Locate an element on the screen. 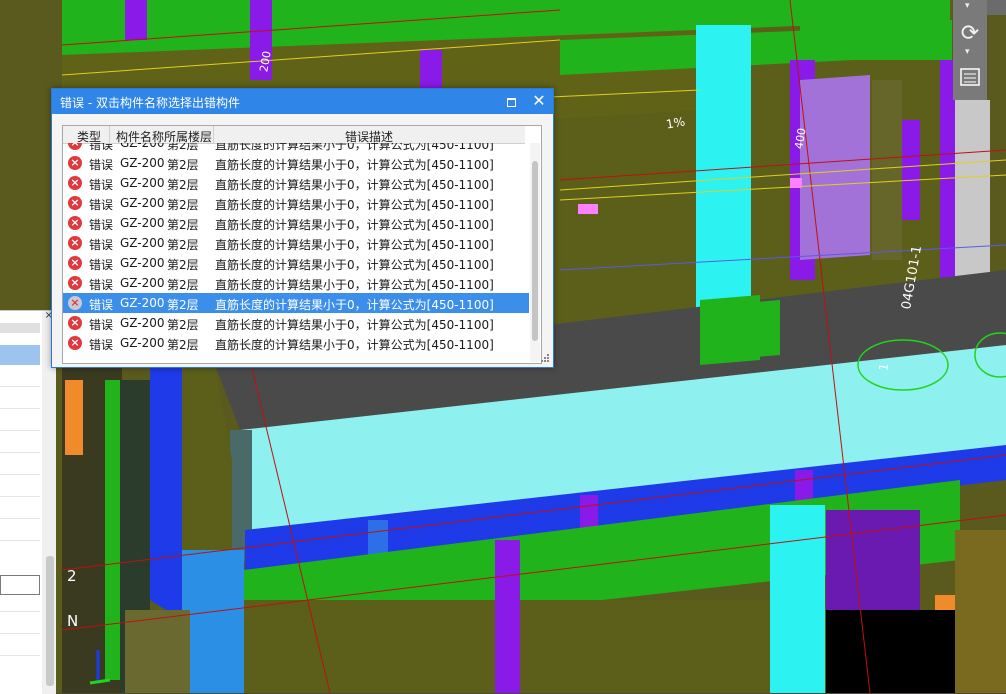 The width and height of the screenshot is (1006, 694). maximize-icon is located at coordinates (511, 102).